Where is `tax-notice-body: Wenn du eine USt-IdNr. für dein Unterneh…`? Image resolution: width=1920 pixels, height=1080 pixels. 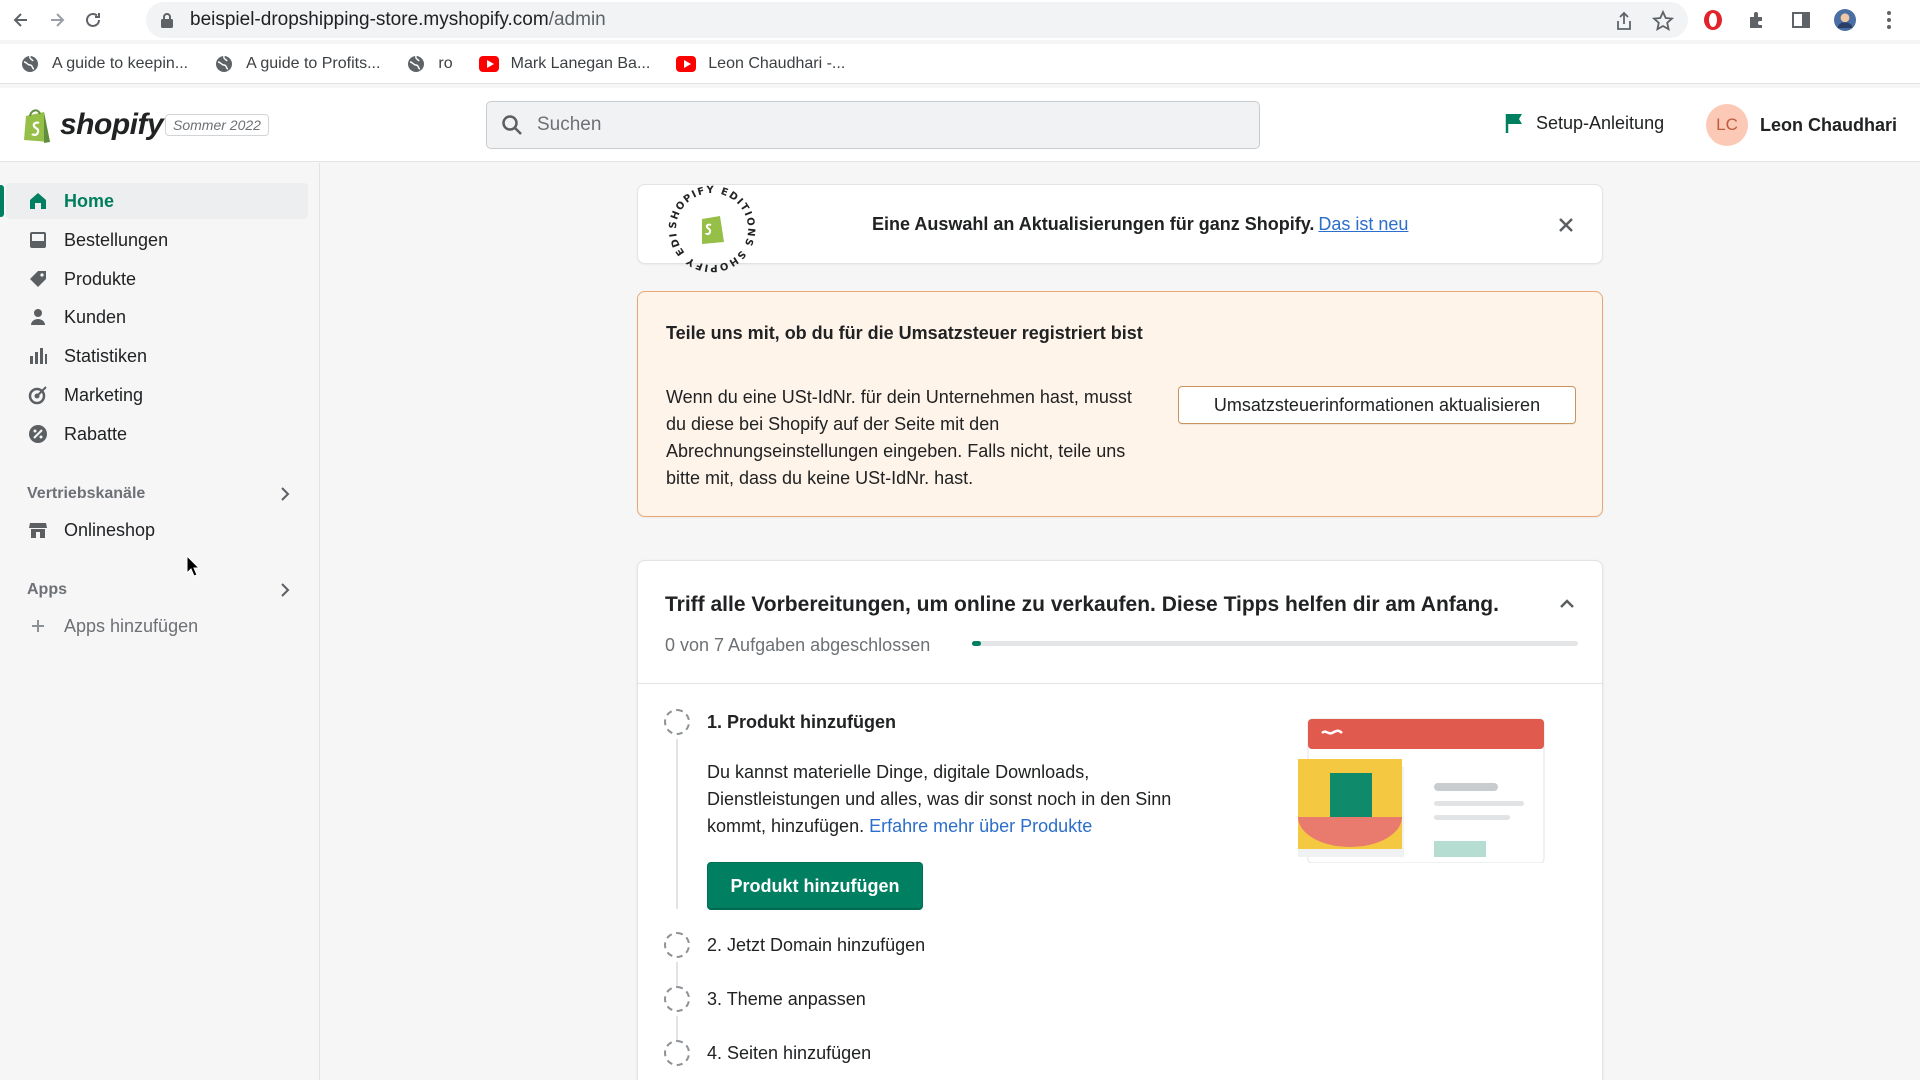
tax-notice-body: Wenn du eine USt-IdNr. für dein Unterneh… is located at coordinates (899, 437).